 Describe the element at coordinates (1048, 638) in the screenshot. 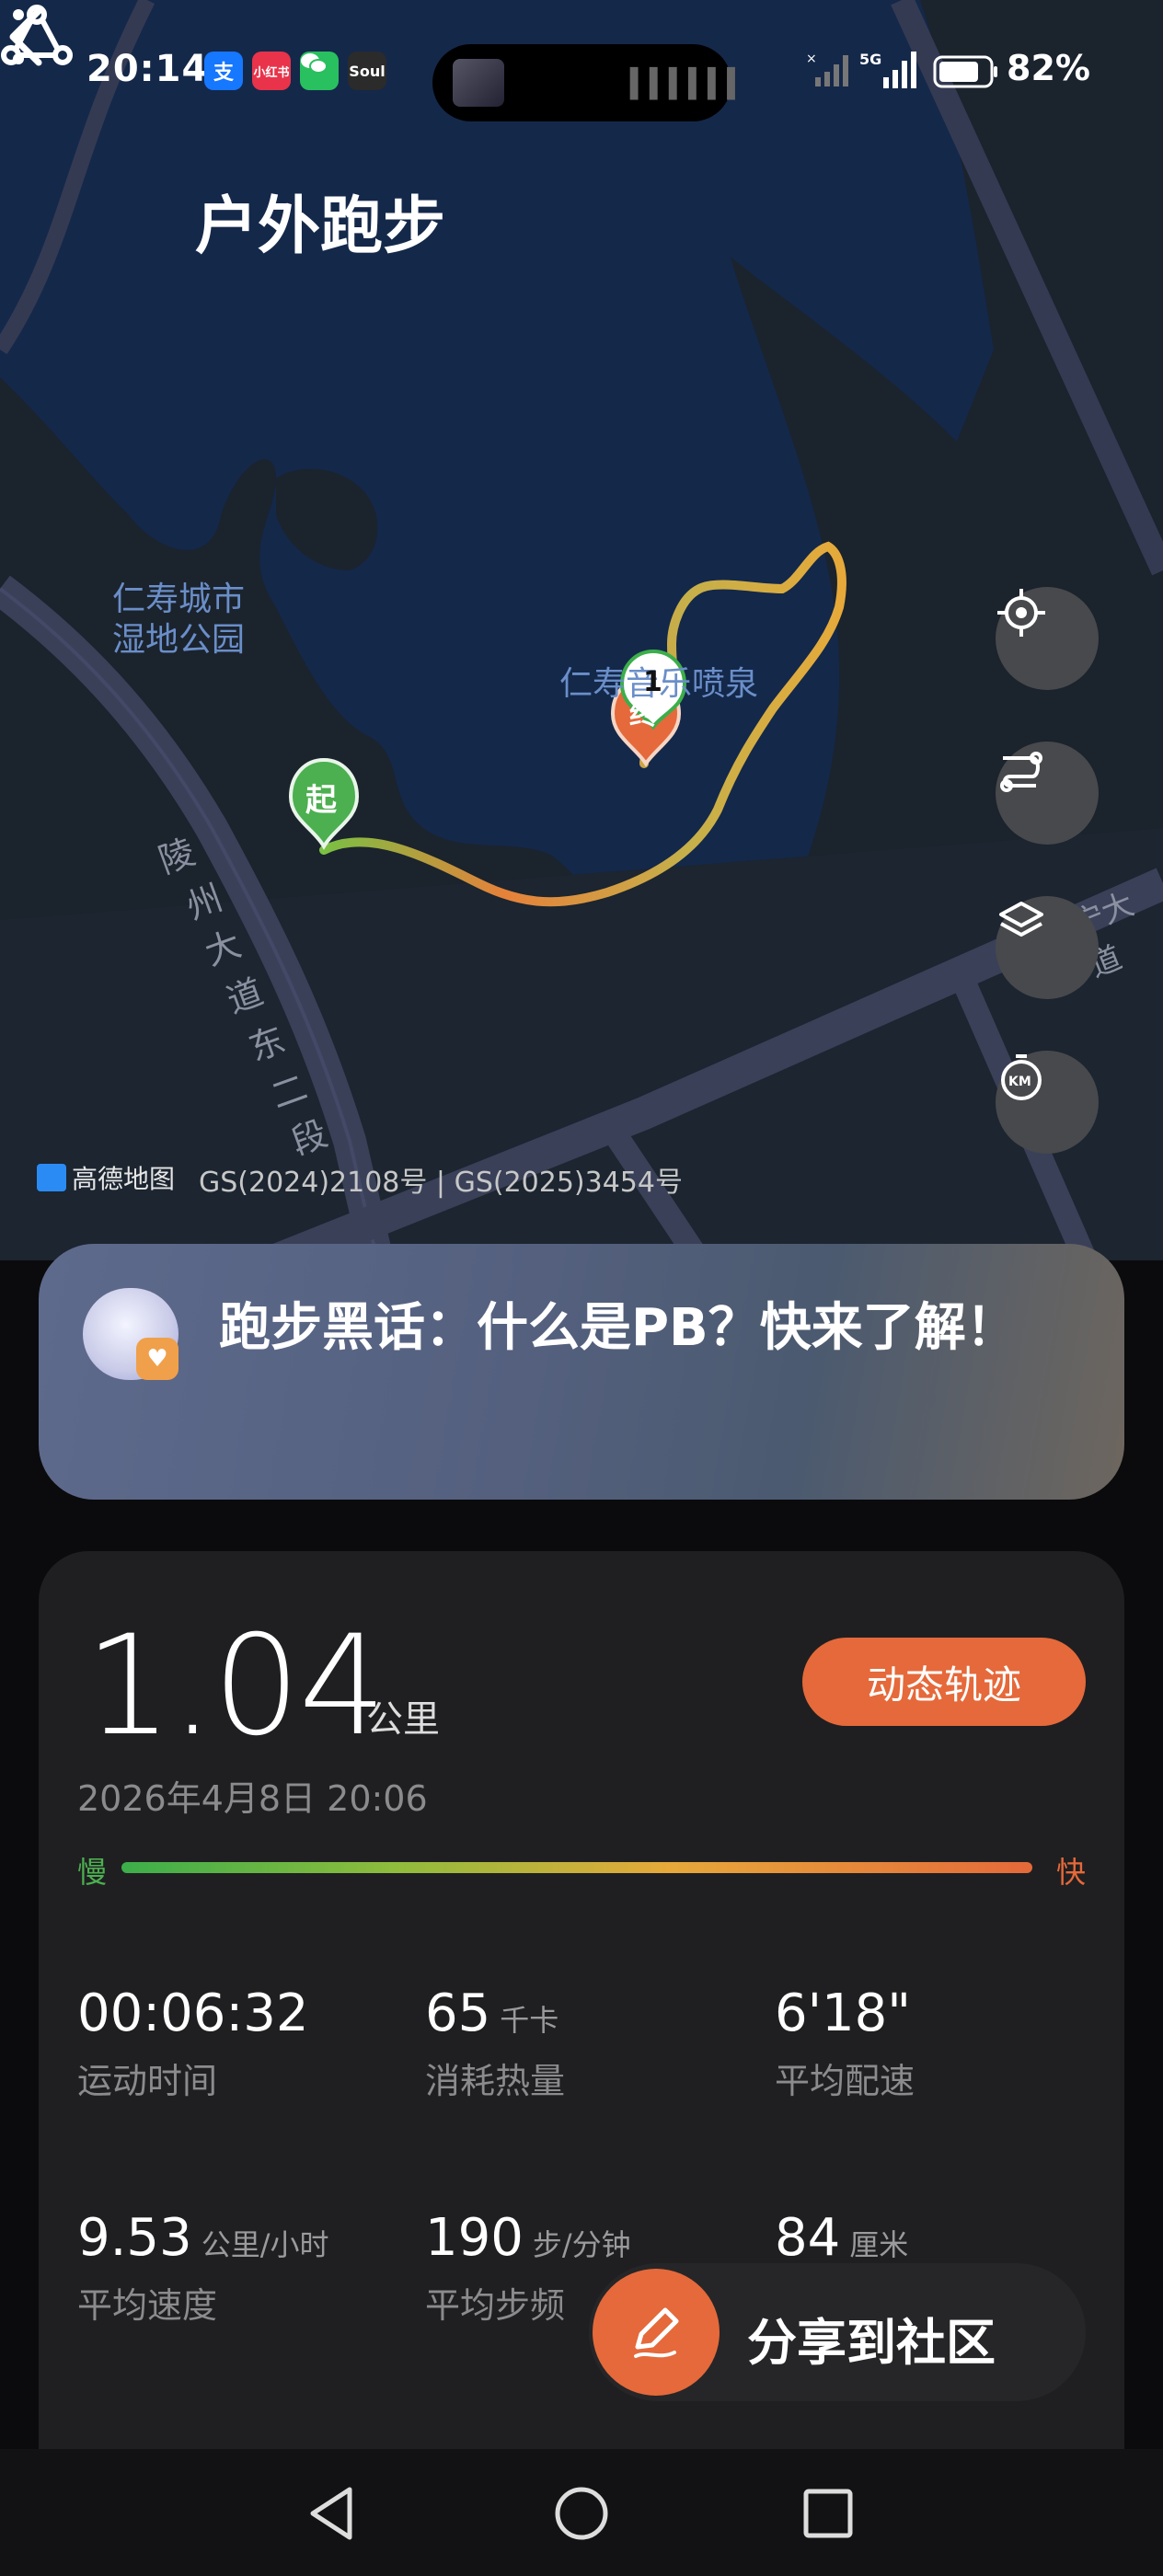

I see `locate-button` at that location.